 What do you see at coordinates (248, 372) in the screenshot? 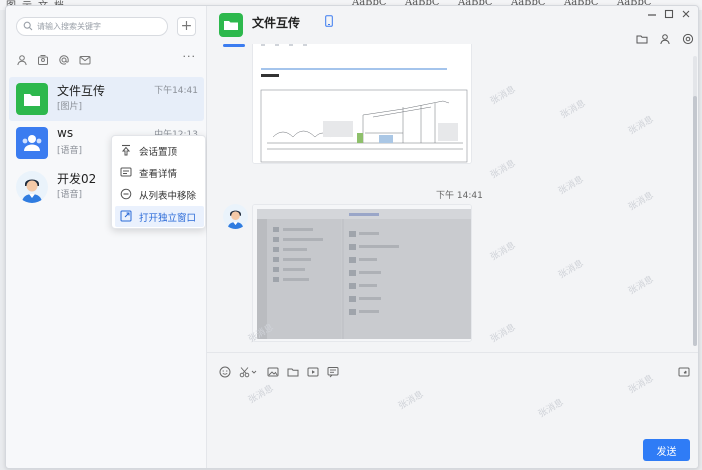
I see `screenshot-icon` at bounding box center [248, 372].